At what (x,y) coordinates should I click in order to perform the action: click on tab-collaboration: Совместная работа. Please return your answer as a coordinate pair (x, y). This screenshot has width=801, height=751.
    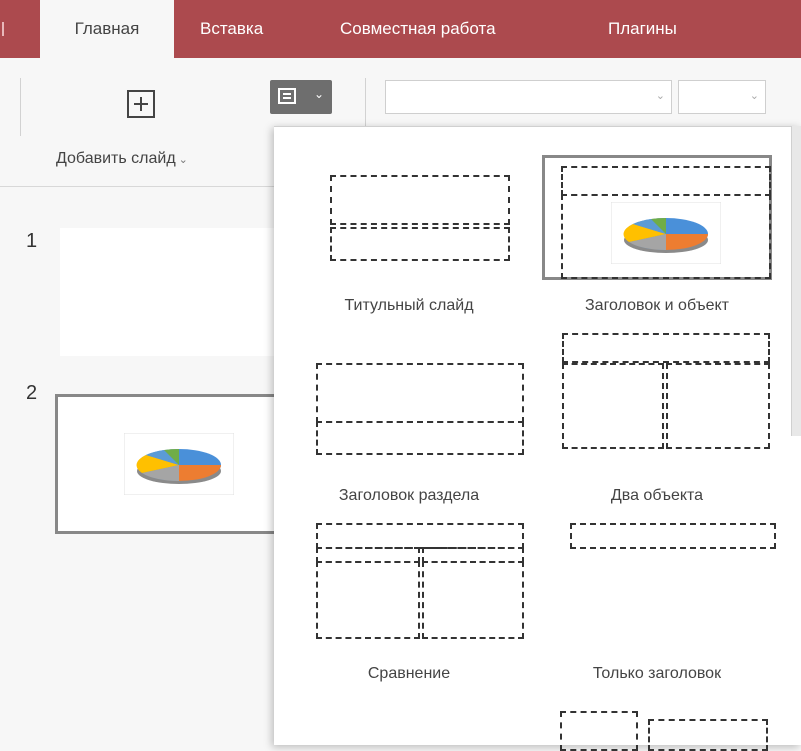
    Looking at the image, I should click on (418, 29).